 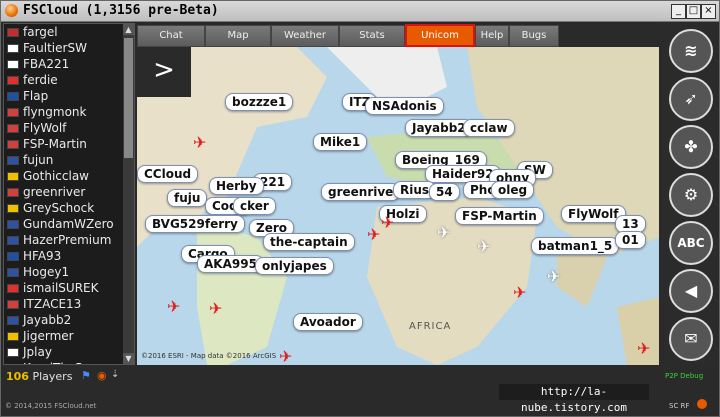 What do you see at coordinates (39, 376) in the screenshot?
I see `players-count: 106 Players` at bounding box center [39, 376].